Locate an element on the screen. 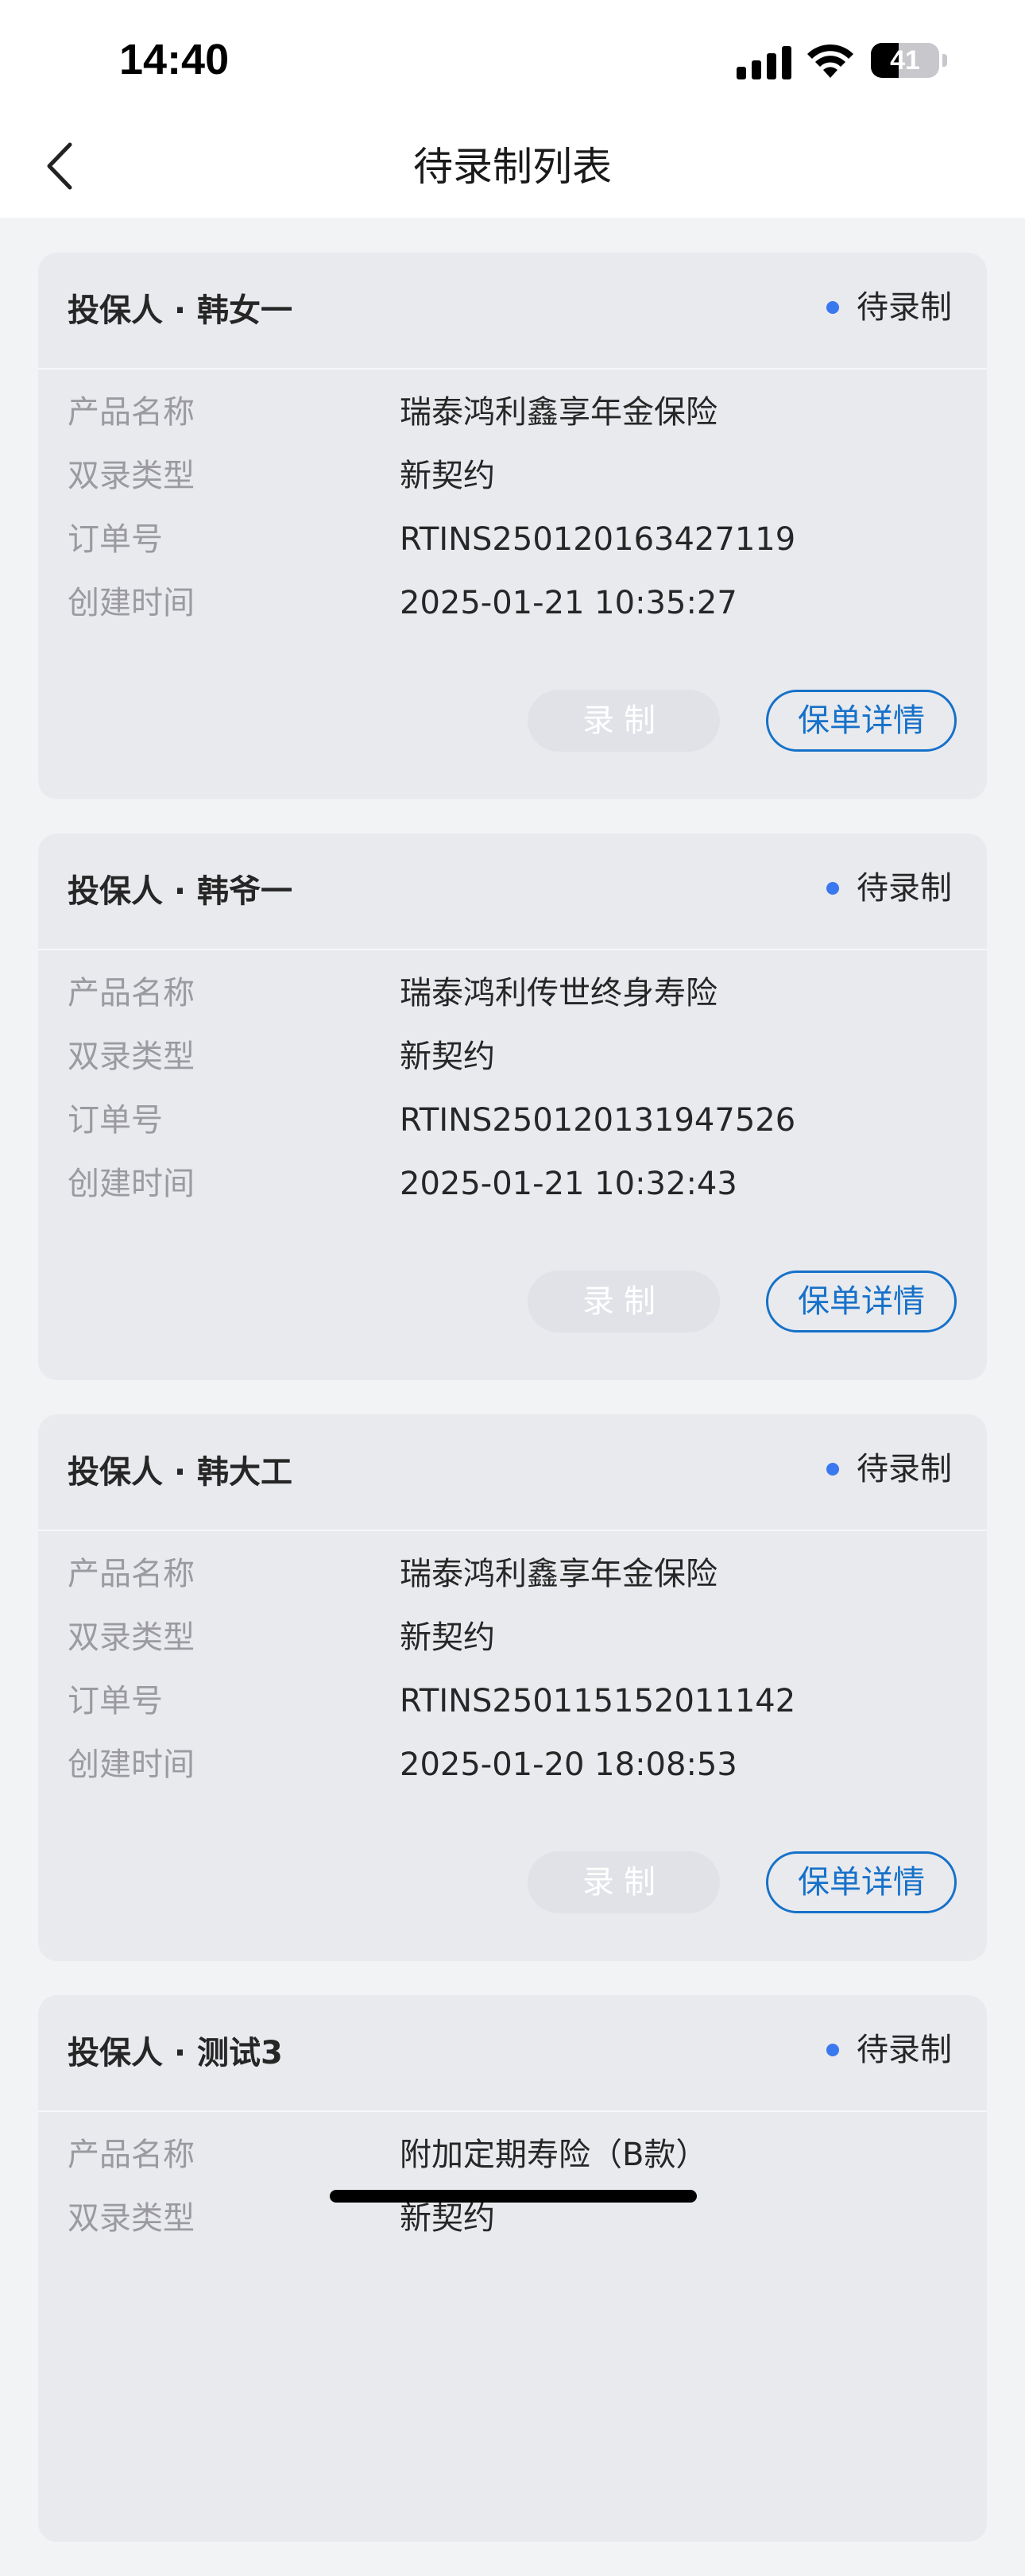 The width and height of the screenshot is (1025, 2576). field-value: 2025-01-21 10:35:27 is located at coordinates (568, 603).